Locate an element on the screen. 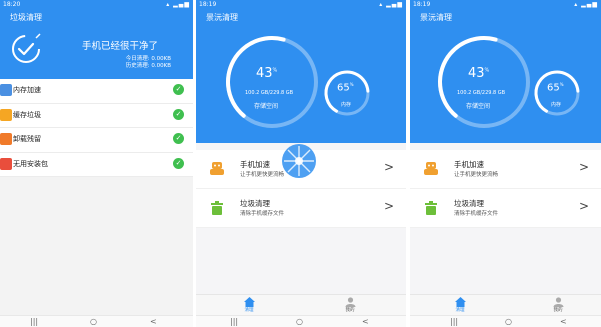 Image resolution: width=601 pixels, height=327 pixels. list-item: 无用安装包 ✓ is located at coordinates (96, 165).